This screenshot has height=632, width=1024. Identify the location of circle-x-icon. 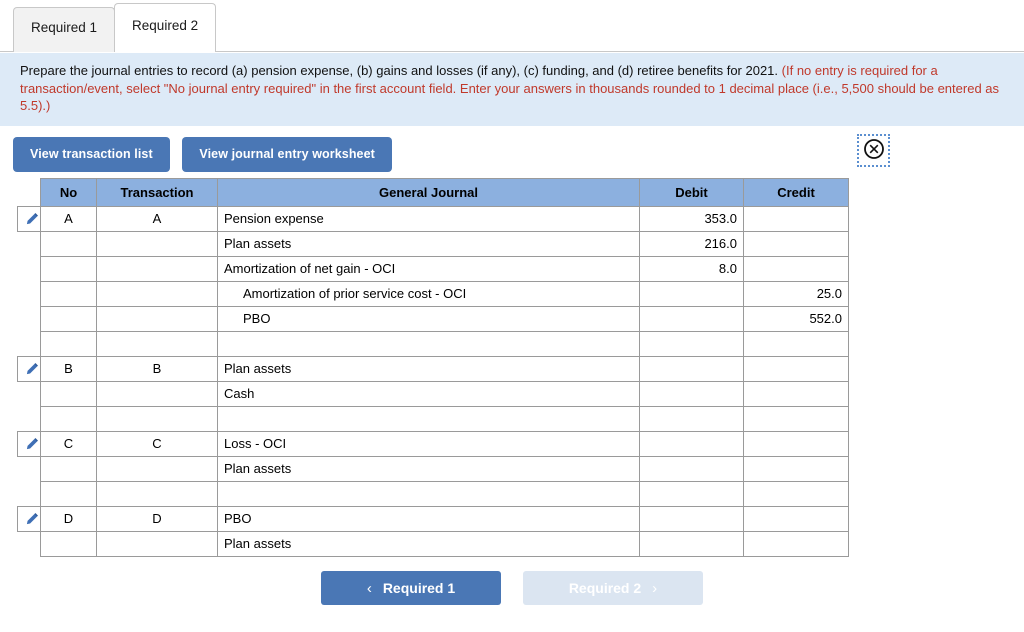
(874, 150).